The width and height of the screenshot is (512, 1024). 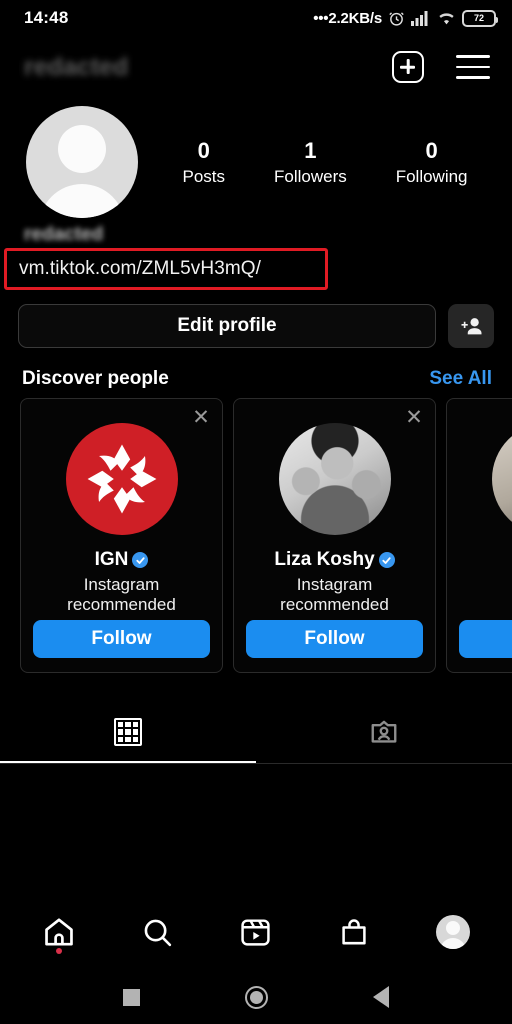 I want to click on ign-logo-icon, so click(x=121, y=479).